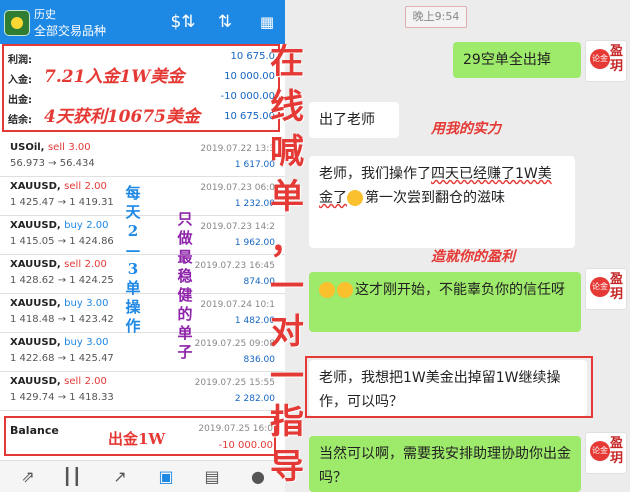  What do you see at coordinates (52, 163) in the screenshot?
I see `trade-price: 56.973 → 56.434` at bounding box center [52, 163].